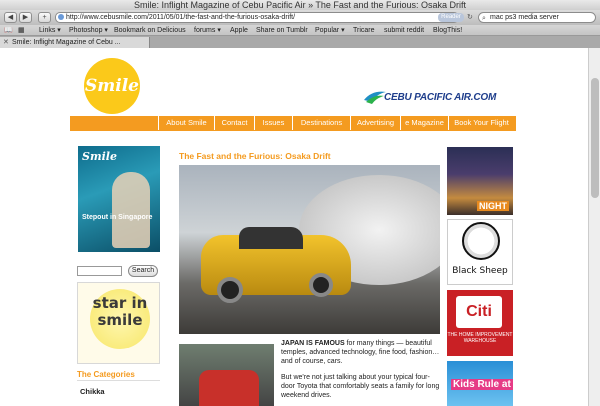 The height and width of the screenshot is (406, 600). Describe the element at coordinates (471, 17) in the screenshot. I see `reload-icon: ↻` at that location.